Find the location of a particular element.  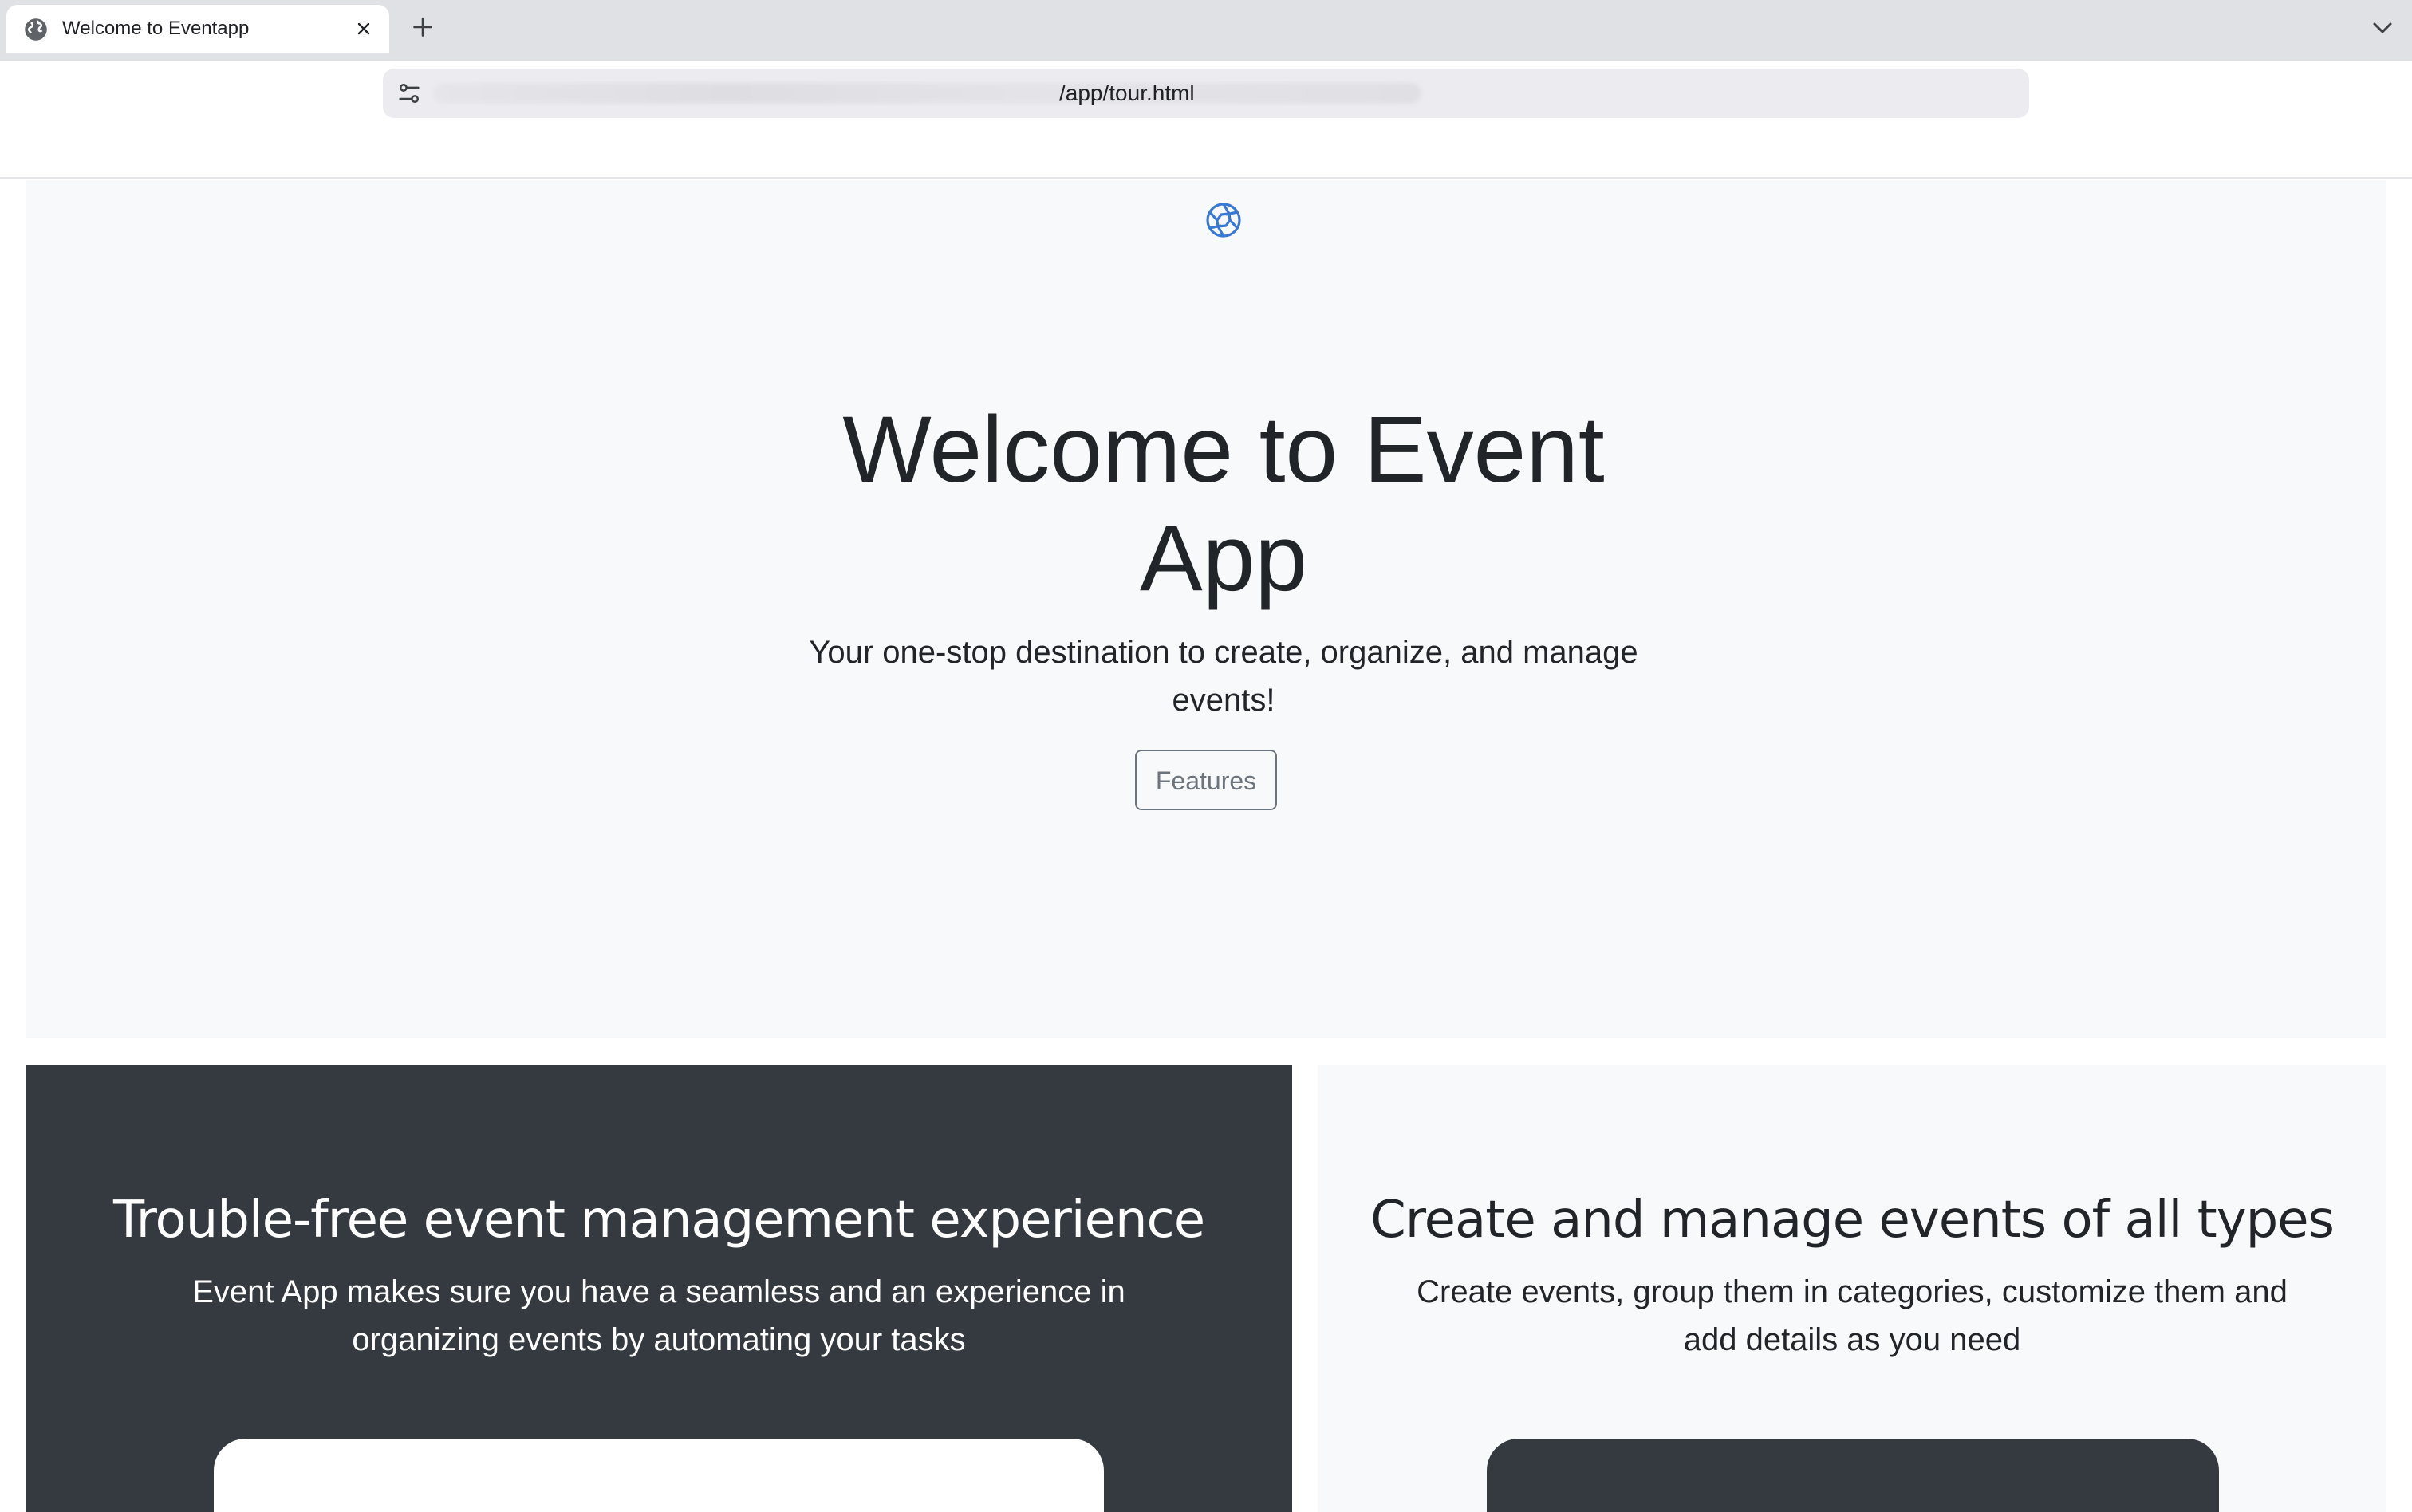

close-icon is located at coordinates (364, 29).